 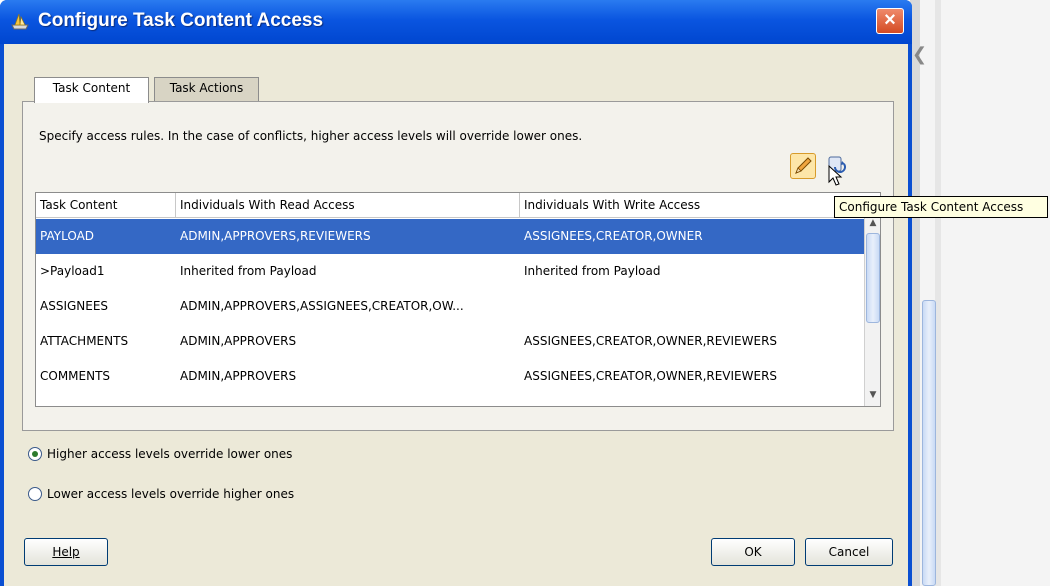 What do you see at coordinates (74, 306) in the screenshot?
I see `cell-task-content: ASSIGNEES` at bounding box center [74, 306].